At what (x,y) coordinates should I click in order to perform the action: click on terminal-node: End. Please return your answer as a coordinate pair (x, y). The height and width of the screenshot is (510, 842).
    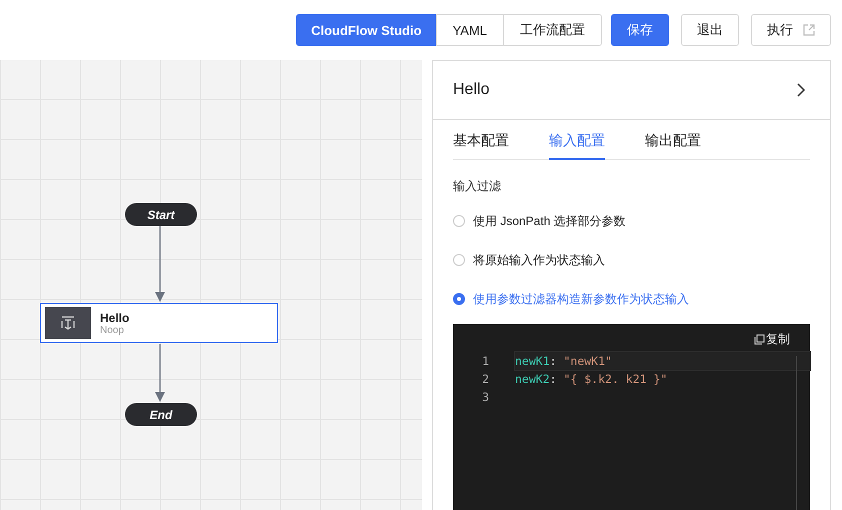
    Looking at the image, I should click on (161, 414).